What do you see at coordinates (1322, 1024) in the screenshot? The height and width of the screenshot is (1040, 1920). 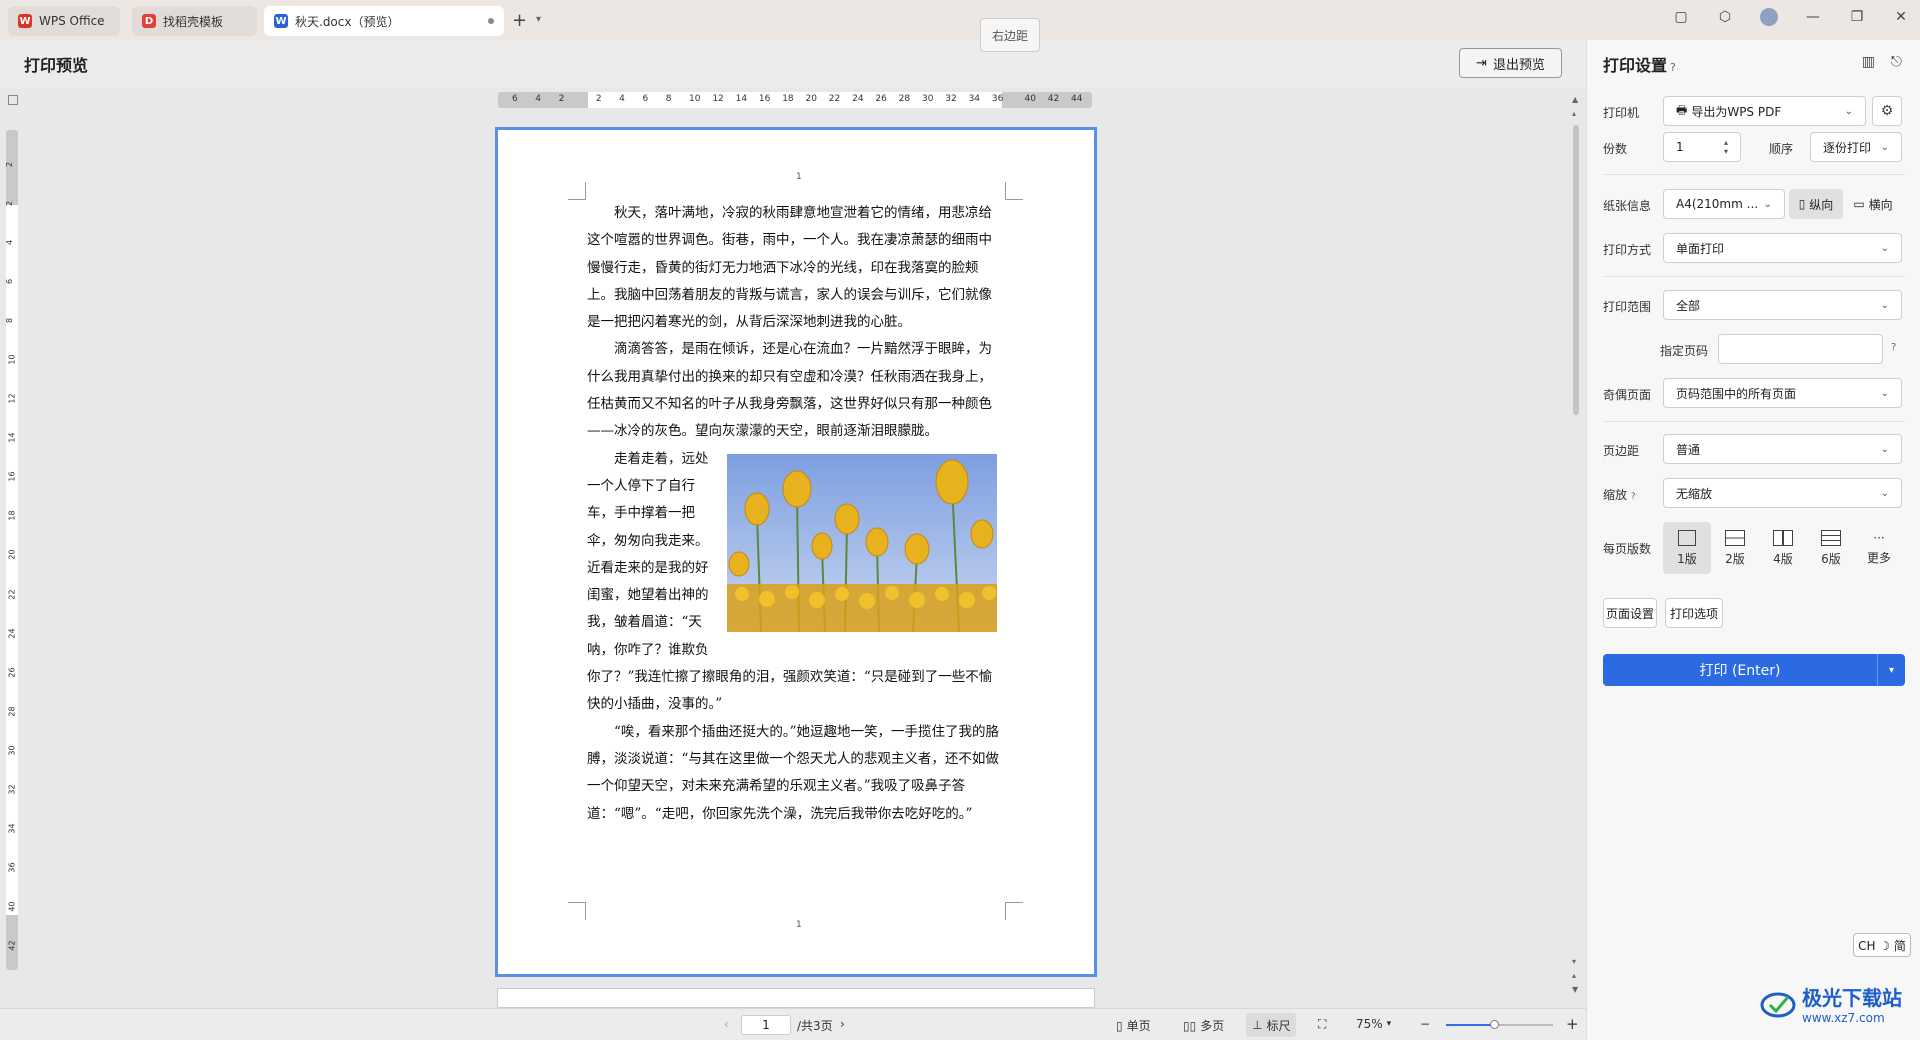 I see `fit-page-icon: ⛶` at bounding box center [1322, 1024].